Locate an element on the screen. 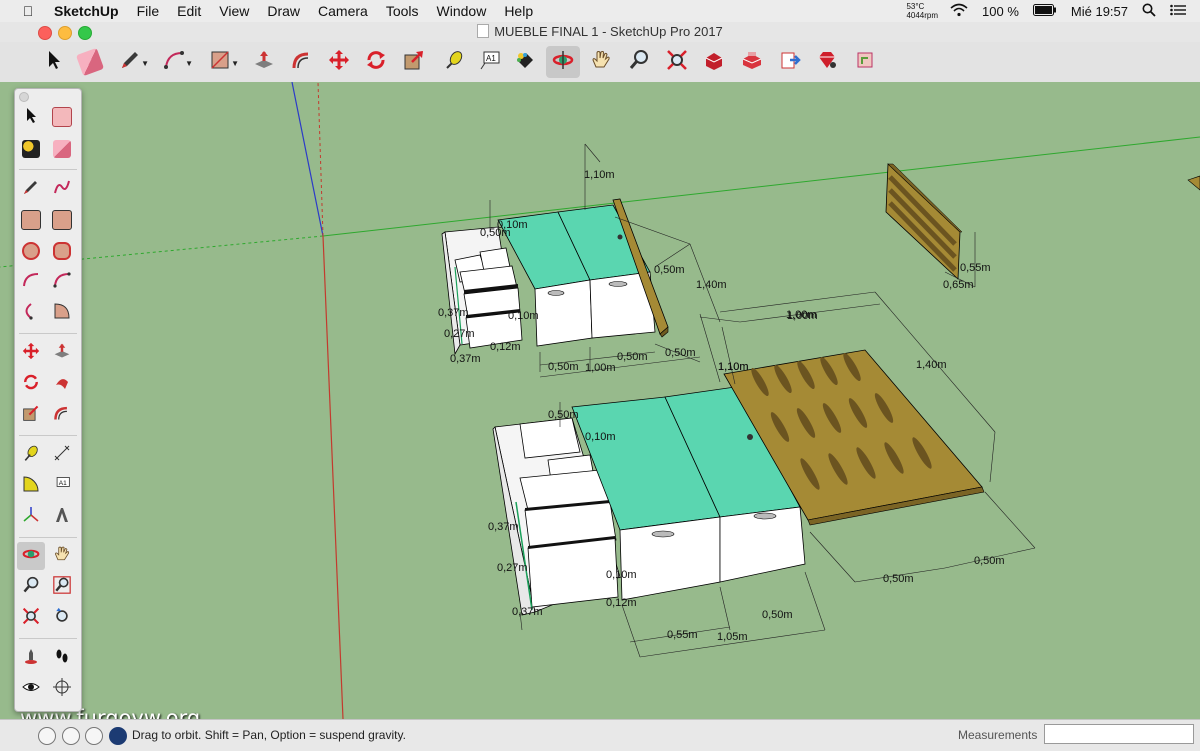 This screenshot has width=1200, height=751. extension-warehouse-button is located at coordinates (752, 62).